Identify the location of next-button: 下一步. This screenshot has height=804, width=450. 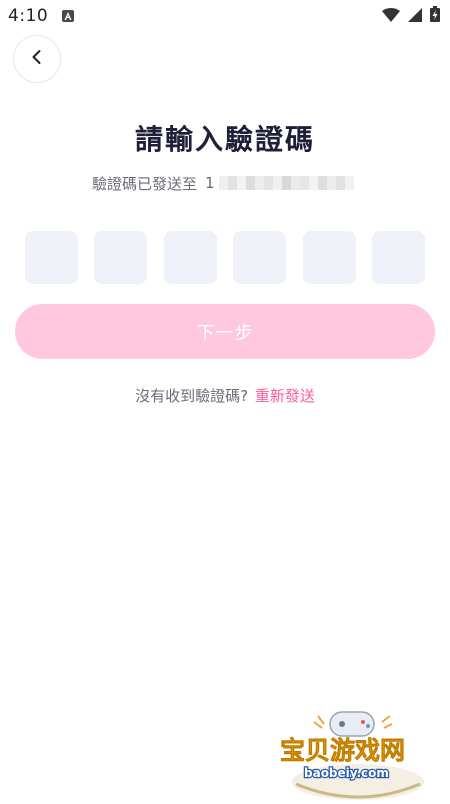
(225, 331).